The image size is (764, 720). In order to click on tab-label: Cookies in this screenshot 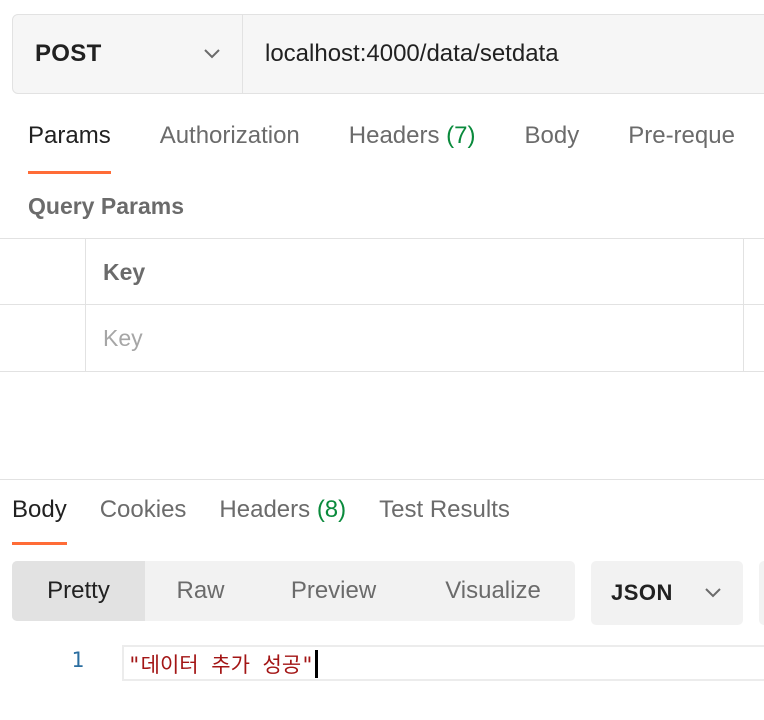, I will do `click(143, 509)`.